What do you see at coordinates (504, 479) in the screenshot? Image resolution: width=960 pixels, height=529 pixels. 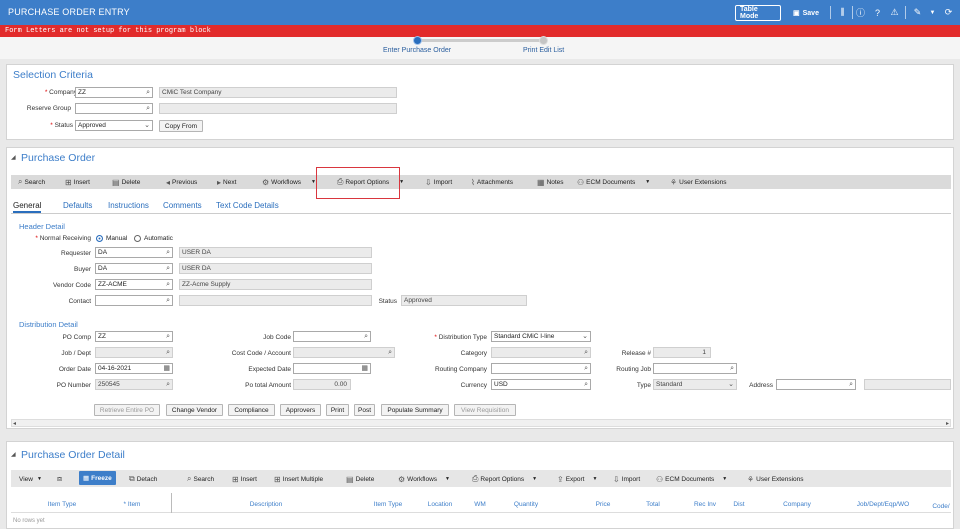 I see `report-options-button: ⎙ Report Options ▼` at bounding box center [504, 479].